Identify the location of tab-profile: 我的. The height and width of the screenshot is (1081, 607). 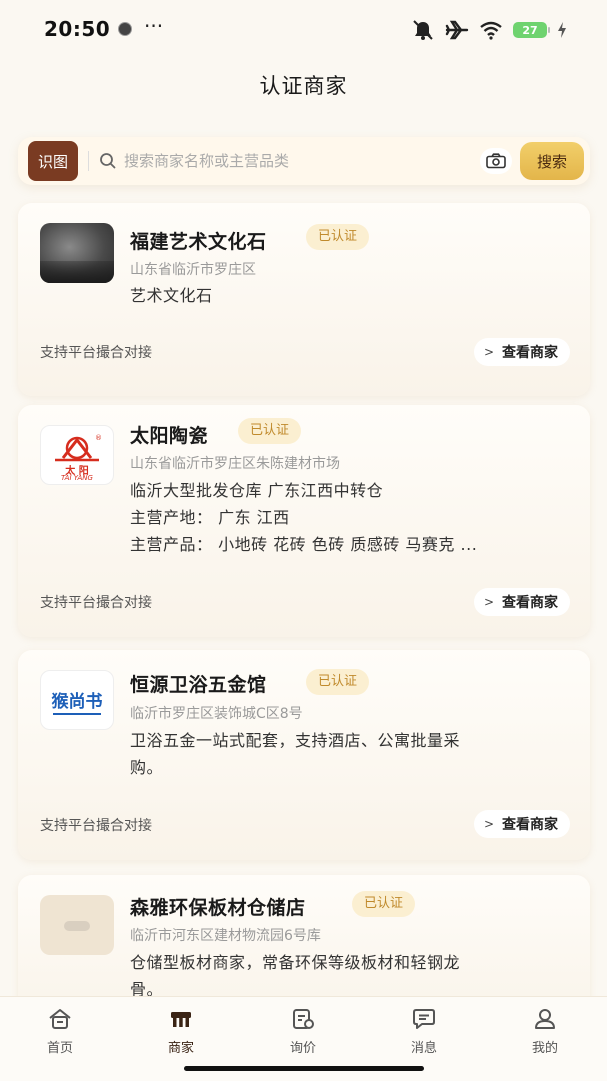
(545, 1031).